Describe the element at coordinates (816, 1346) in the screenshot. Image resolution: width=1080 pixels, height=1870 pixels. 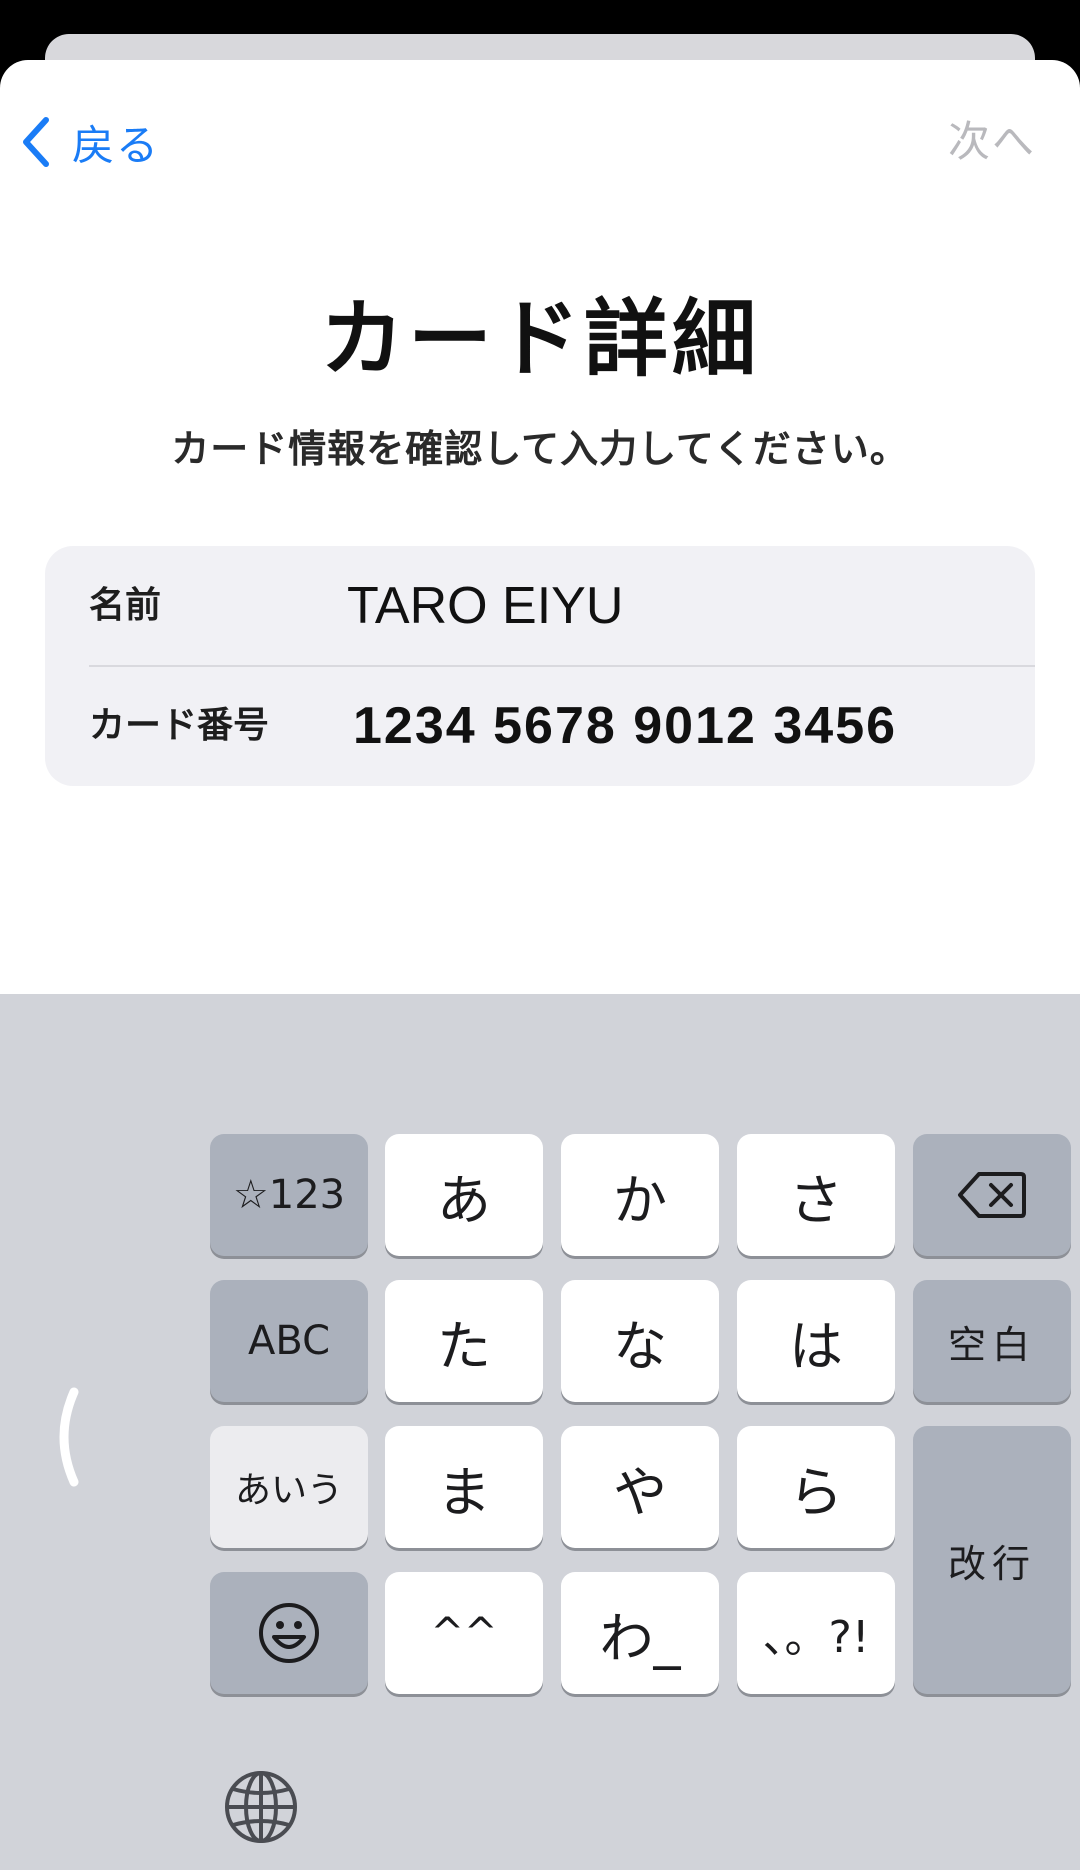
I see `kana-key-label: は` at that location.